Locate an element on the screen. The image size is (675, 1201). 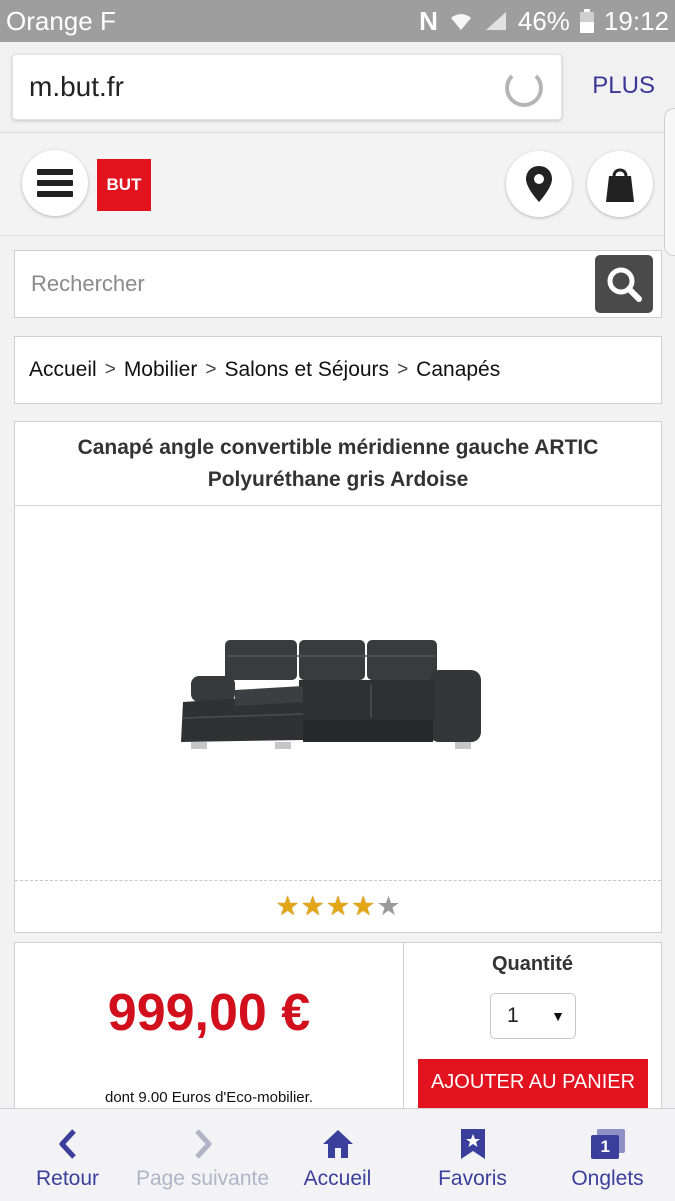
sofa-image is located at coordinates (331, 694).